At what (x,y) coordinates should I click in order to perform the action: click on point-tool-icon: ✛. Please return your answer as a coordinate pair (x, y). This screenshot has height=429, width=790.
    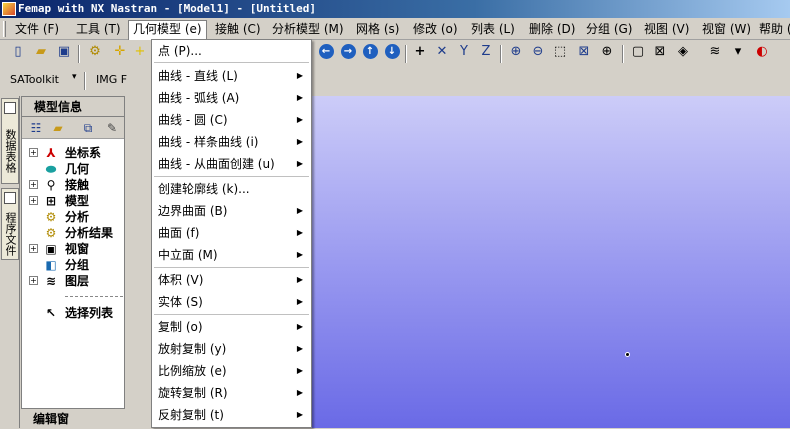
    Looking at the image, I should click on (120, 51).